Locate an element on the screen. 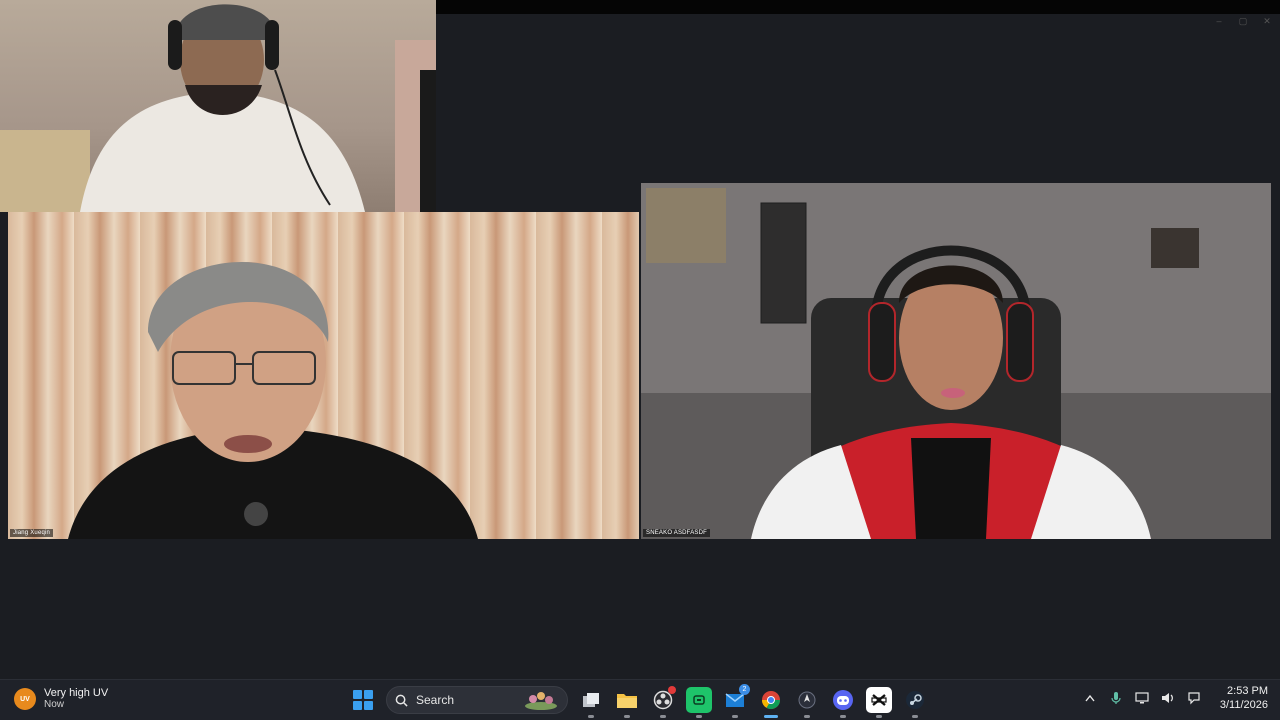  minimize-button: – is located at coordinates (1219, 21).